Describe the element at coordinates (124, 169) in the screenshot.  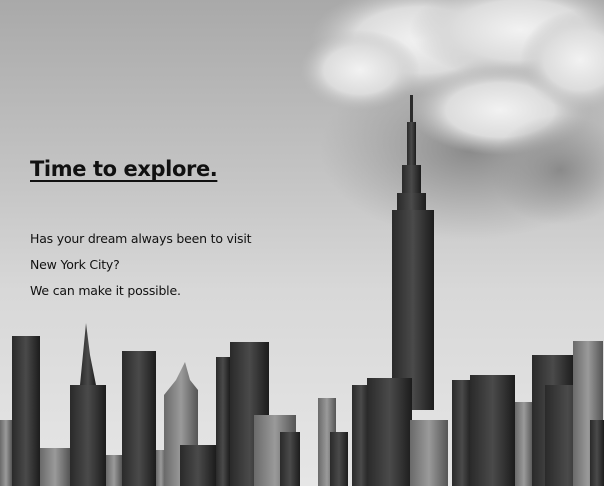
I see `hero-headline: Time to explore.` at that location.